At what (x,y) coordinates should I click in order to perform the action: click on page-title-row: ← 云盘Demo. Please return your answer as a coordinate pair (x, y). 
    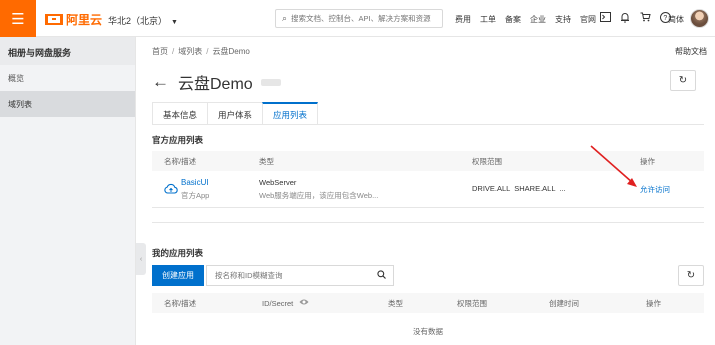
    Looking at the image, I should click on (216, 82).